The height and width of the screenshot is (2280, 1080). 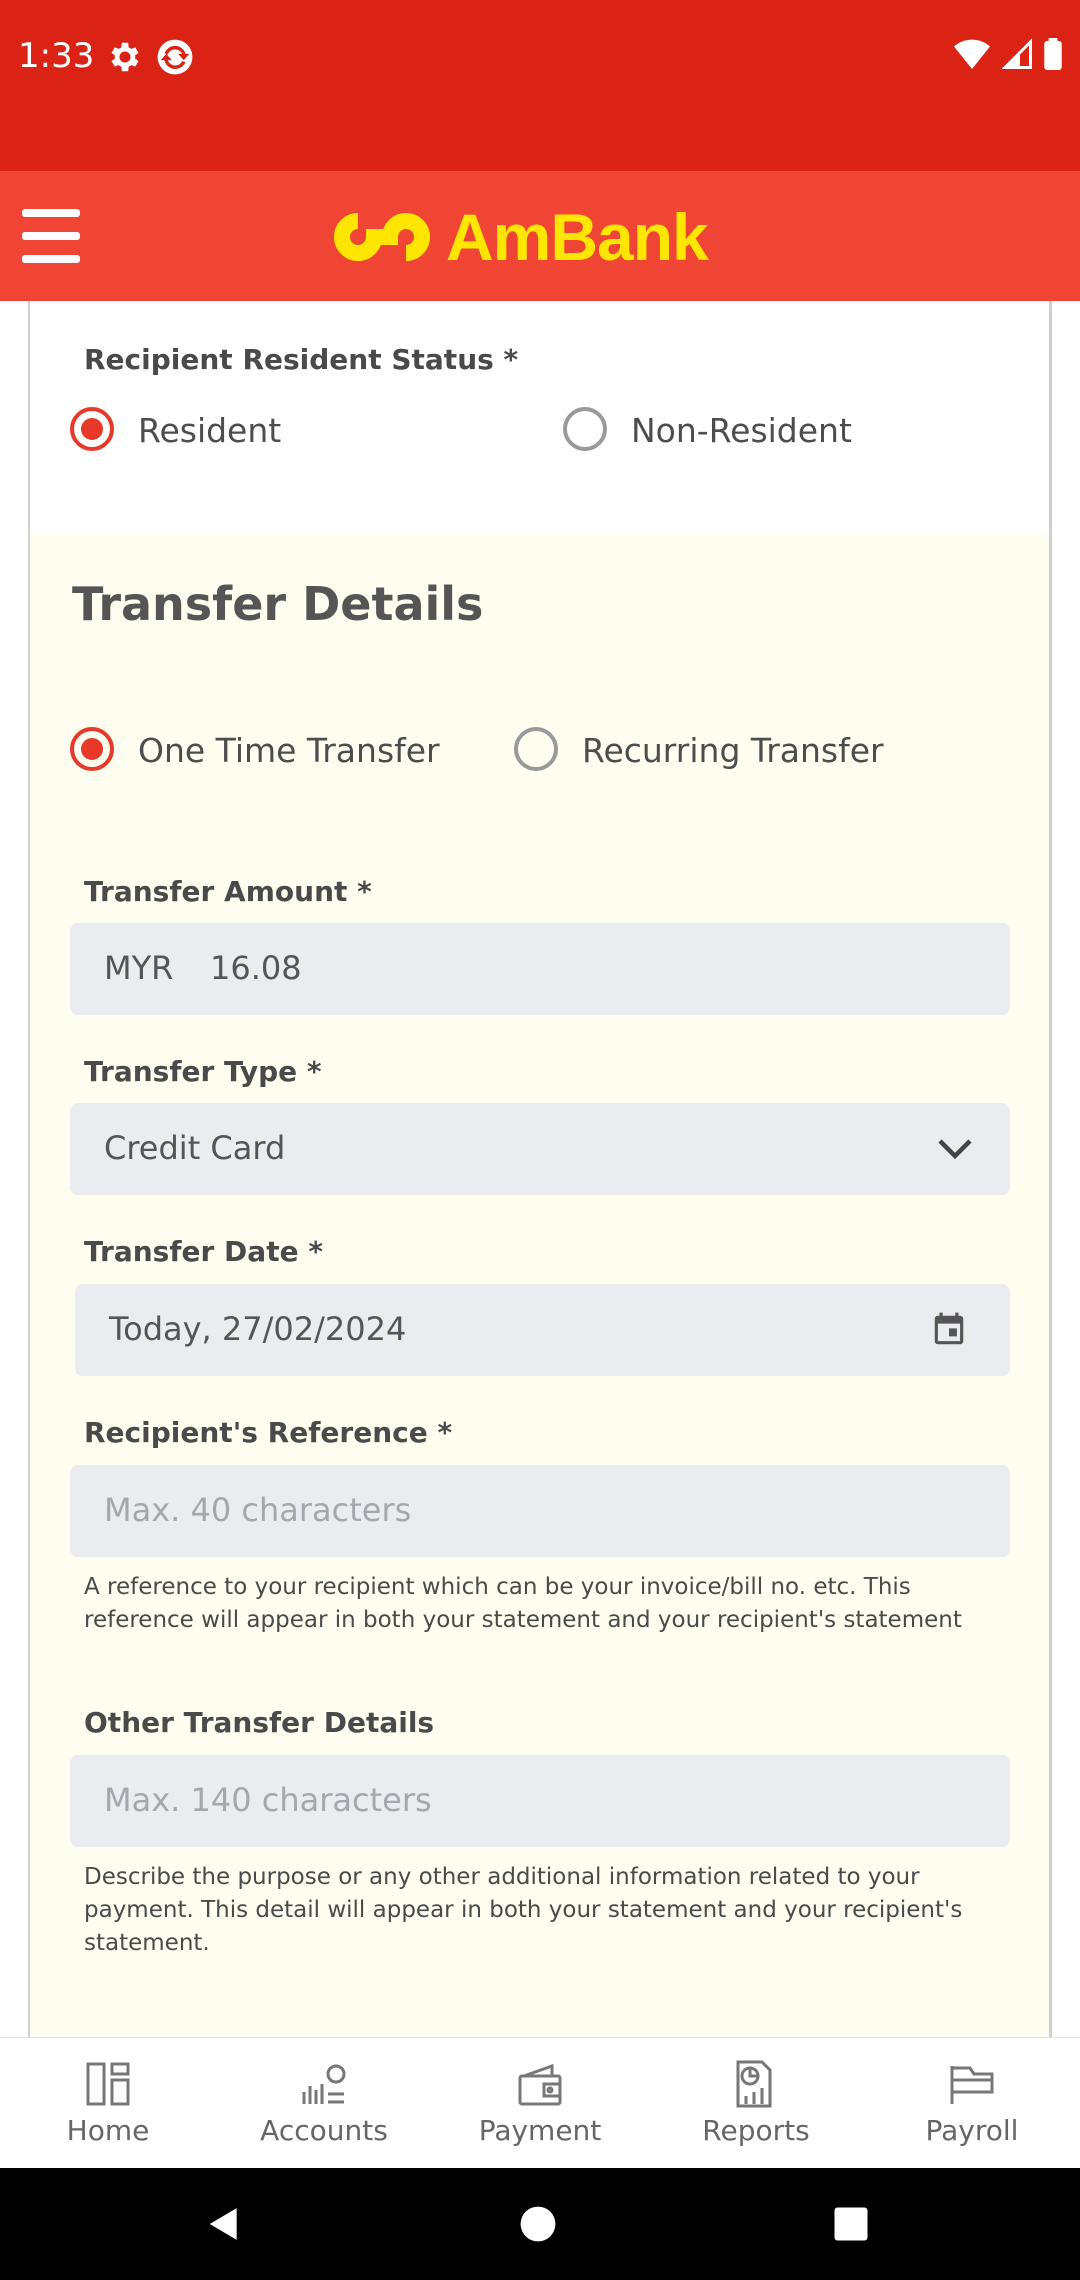 What do you see at coordinates (259, 1722) in the screenshot?
I see `other-details-label: Other Transfer Details` at bounding box center [259, 1722].